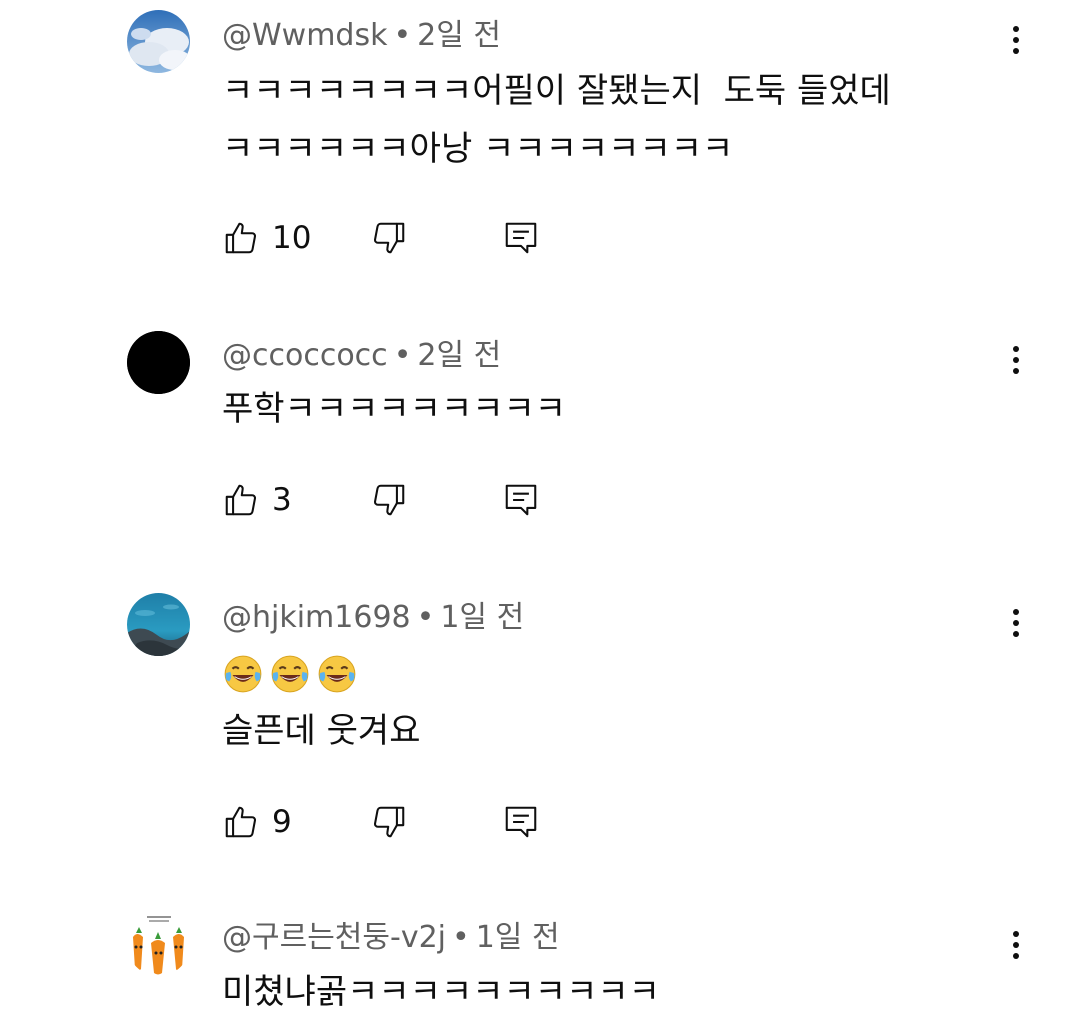  What do you see at coordinates (441, 992) in the screenshot?
I see `comment-text-line: 미쳤냐곩ㅋㅋㅋㅋㅋㅋㅋㅋㅋㅋ` at bounding box center [441, 992].